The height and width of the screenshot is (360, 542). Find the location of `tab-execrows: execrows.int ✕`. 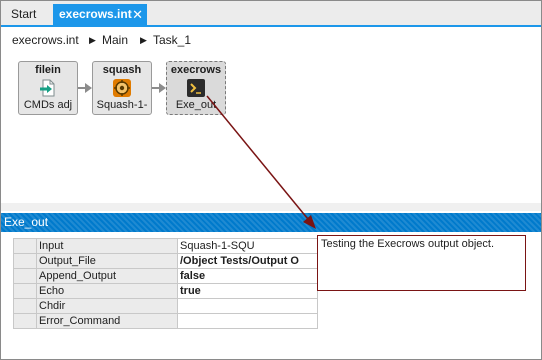

tab-execrows: execrows.int ✕ is located at coordinates (100, 14).